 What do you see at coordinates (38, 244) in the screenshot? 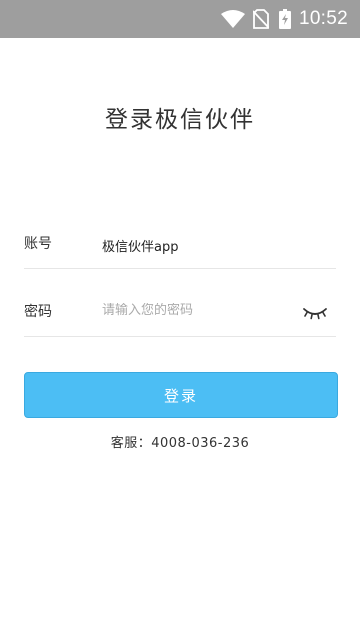
I see `account-label: 账号` at bounding box center [38, 244].